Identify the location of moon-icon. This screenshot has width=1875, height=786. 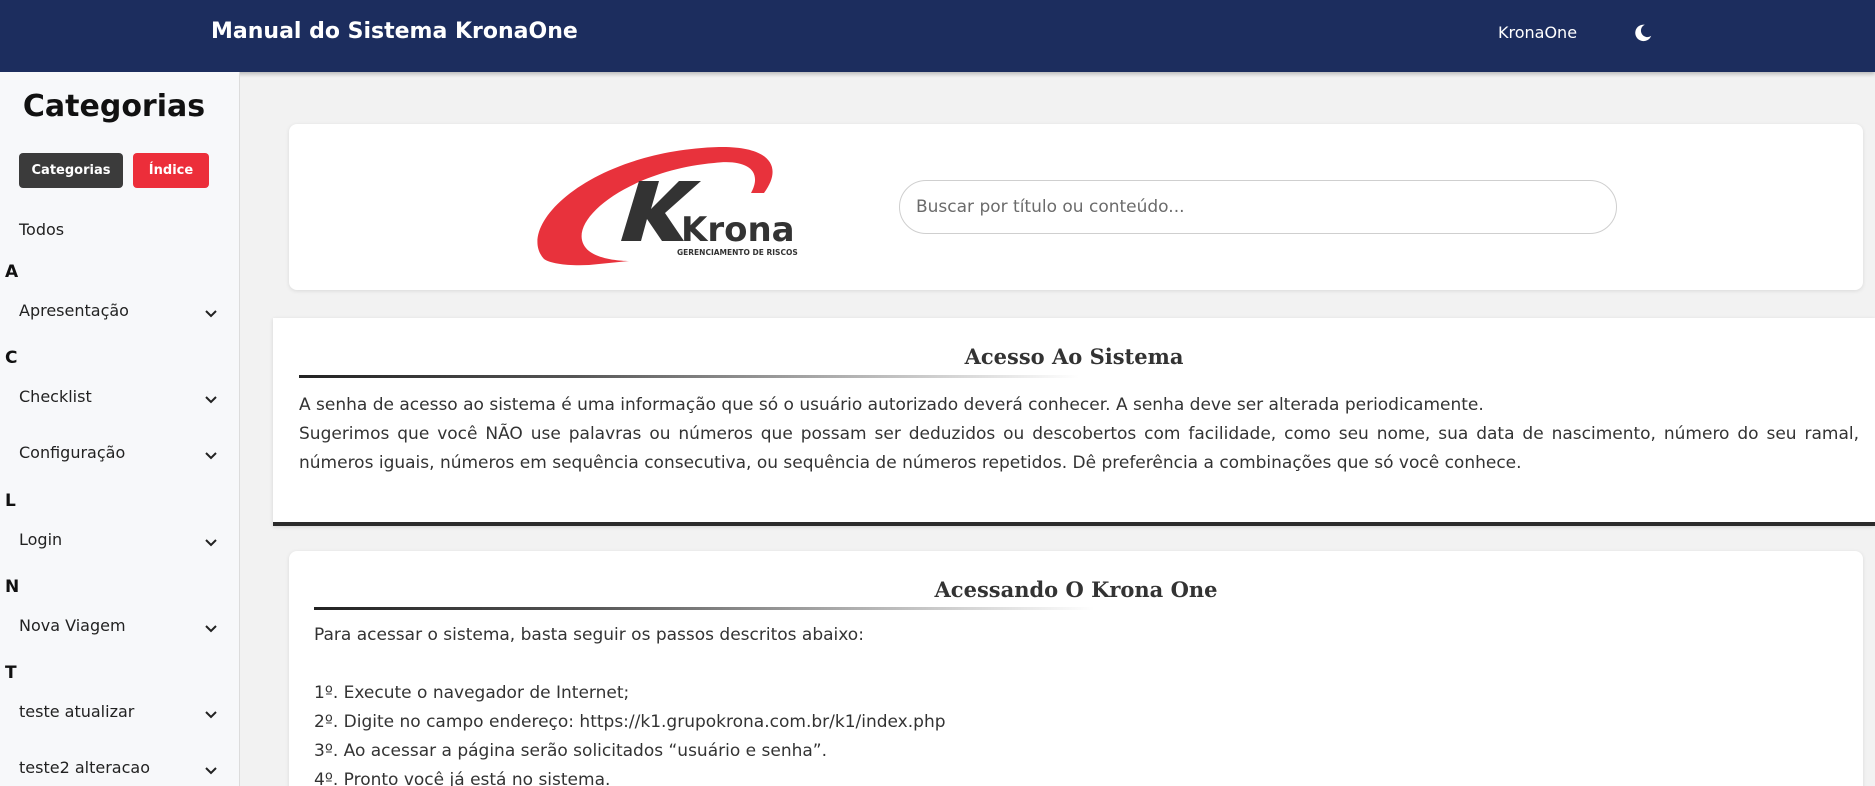
(1643, 33).